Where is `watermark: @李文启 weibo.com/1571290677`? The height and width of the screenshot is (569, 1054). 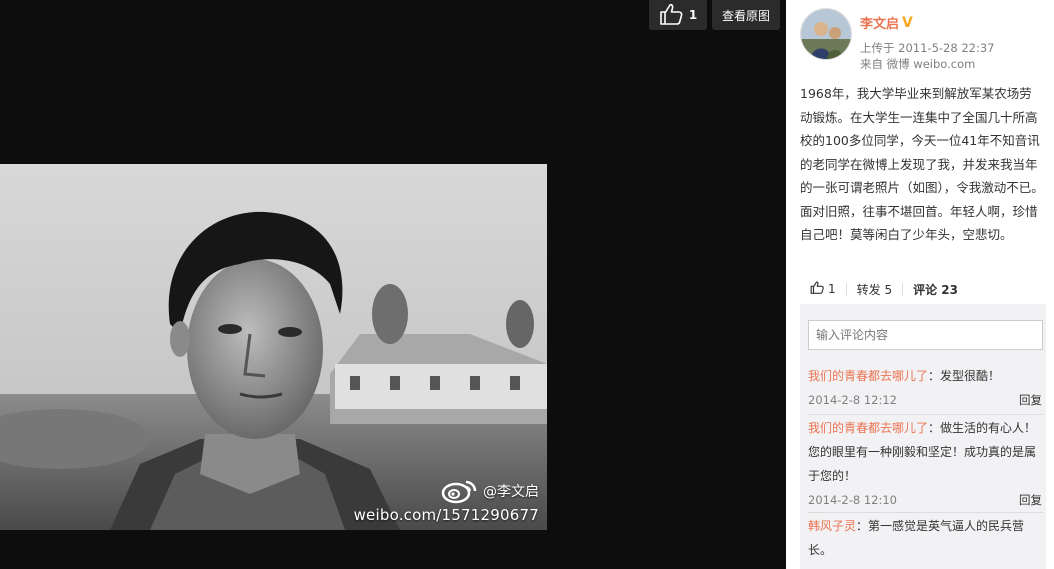 watermark: @李文启 weibo.com/1571290677 is located at coordinates (446, 501).